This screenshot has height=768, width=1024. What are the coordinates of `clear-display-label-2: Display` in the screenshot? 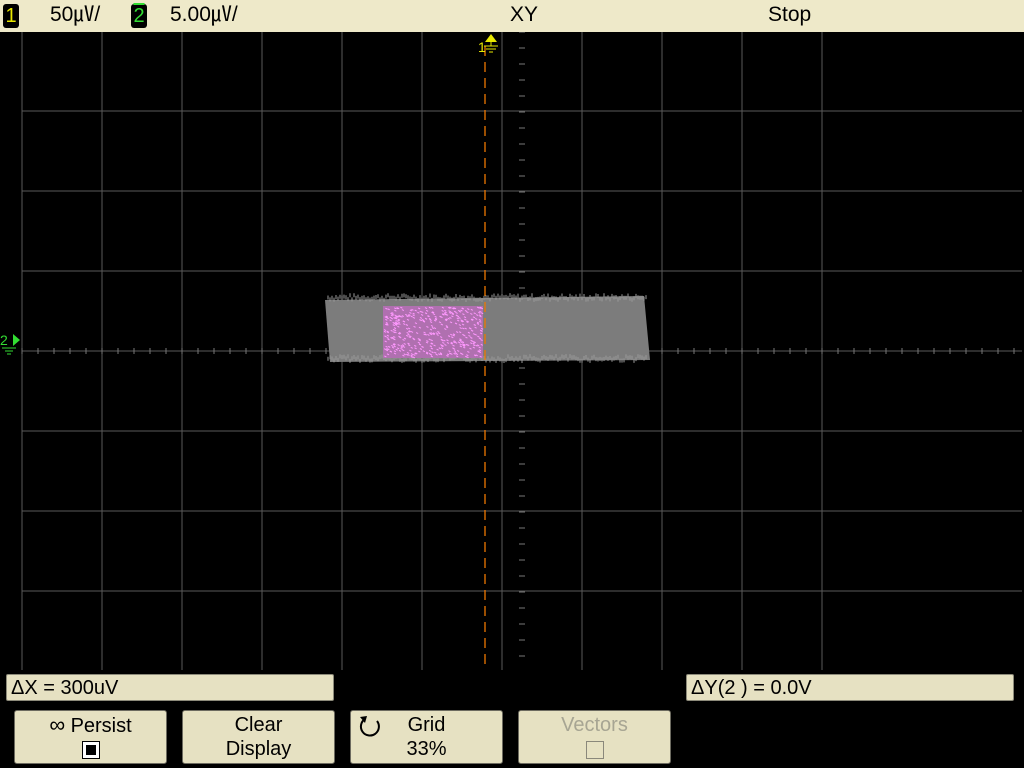 It's located at (258, 749).